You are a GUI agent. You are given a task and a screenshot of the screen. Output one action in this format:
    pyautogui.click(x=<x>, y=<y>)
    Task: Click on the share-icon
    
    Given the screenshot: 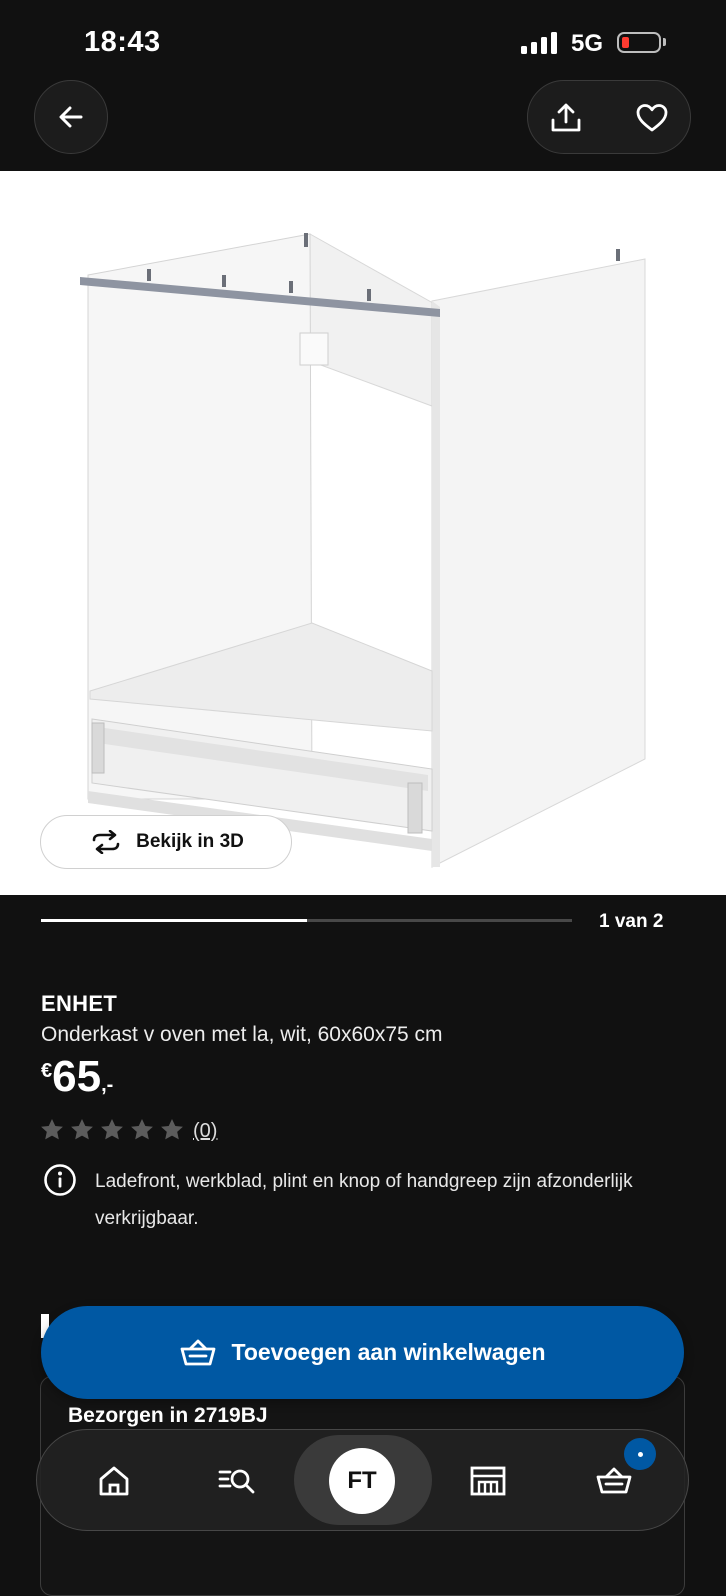 What is the action you would take?
    pyautogui.click(x=566, y=117)
    